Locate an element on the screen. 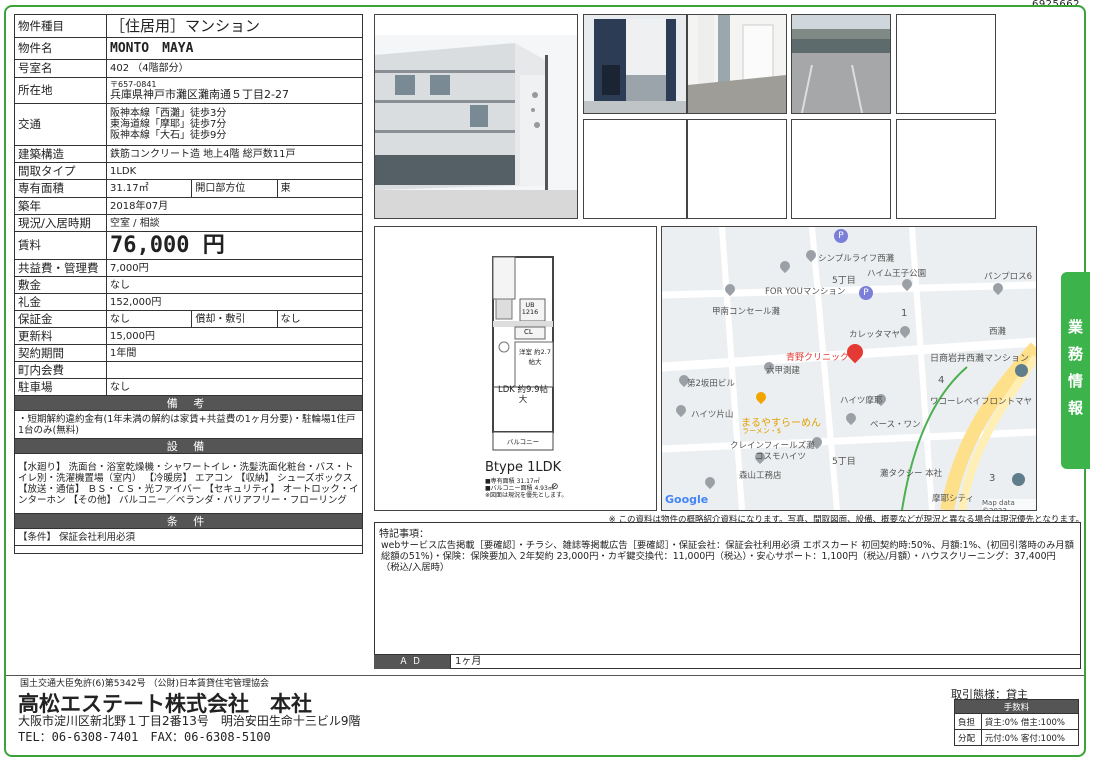  map-label: 1 is located at coordinates (904, 313).